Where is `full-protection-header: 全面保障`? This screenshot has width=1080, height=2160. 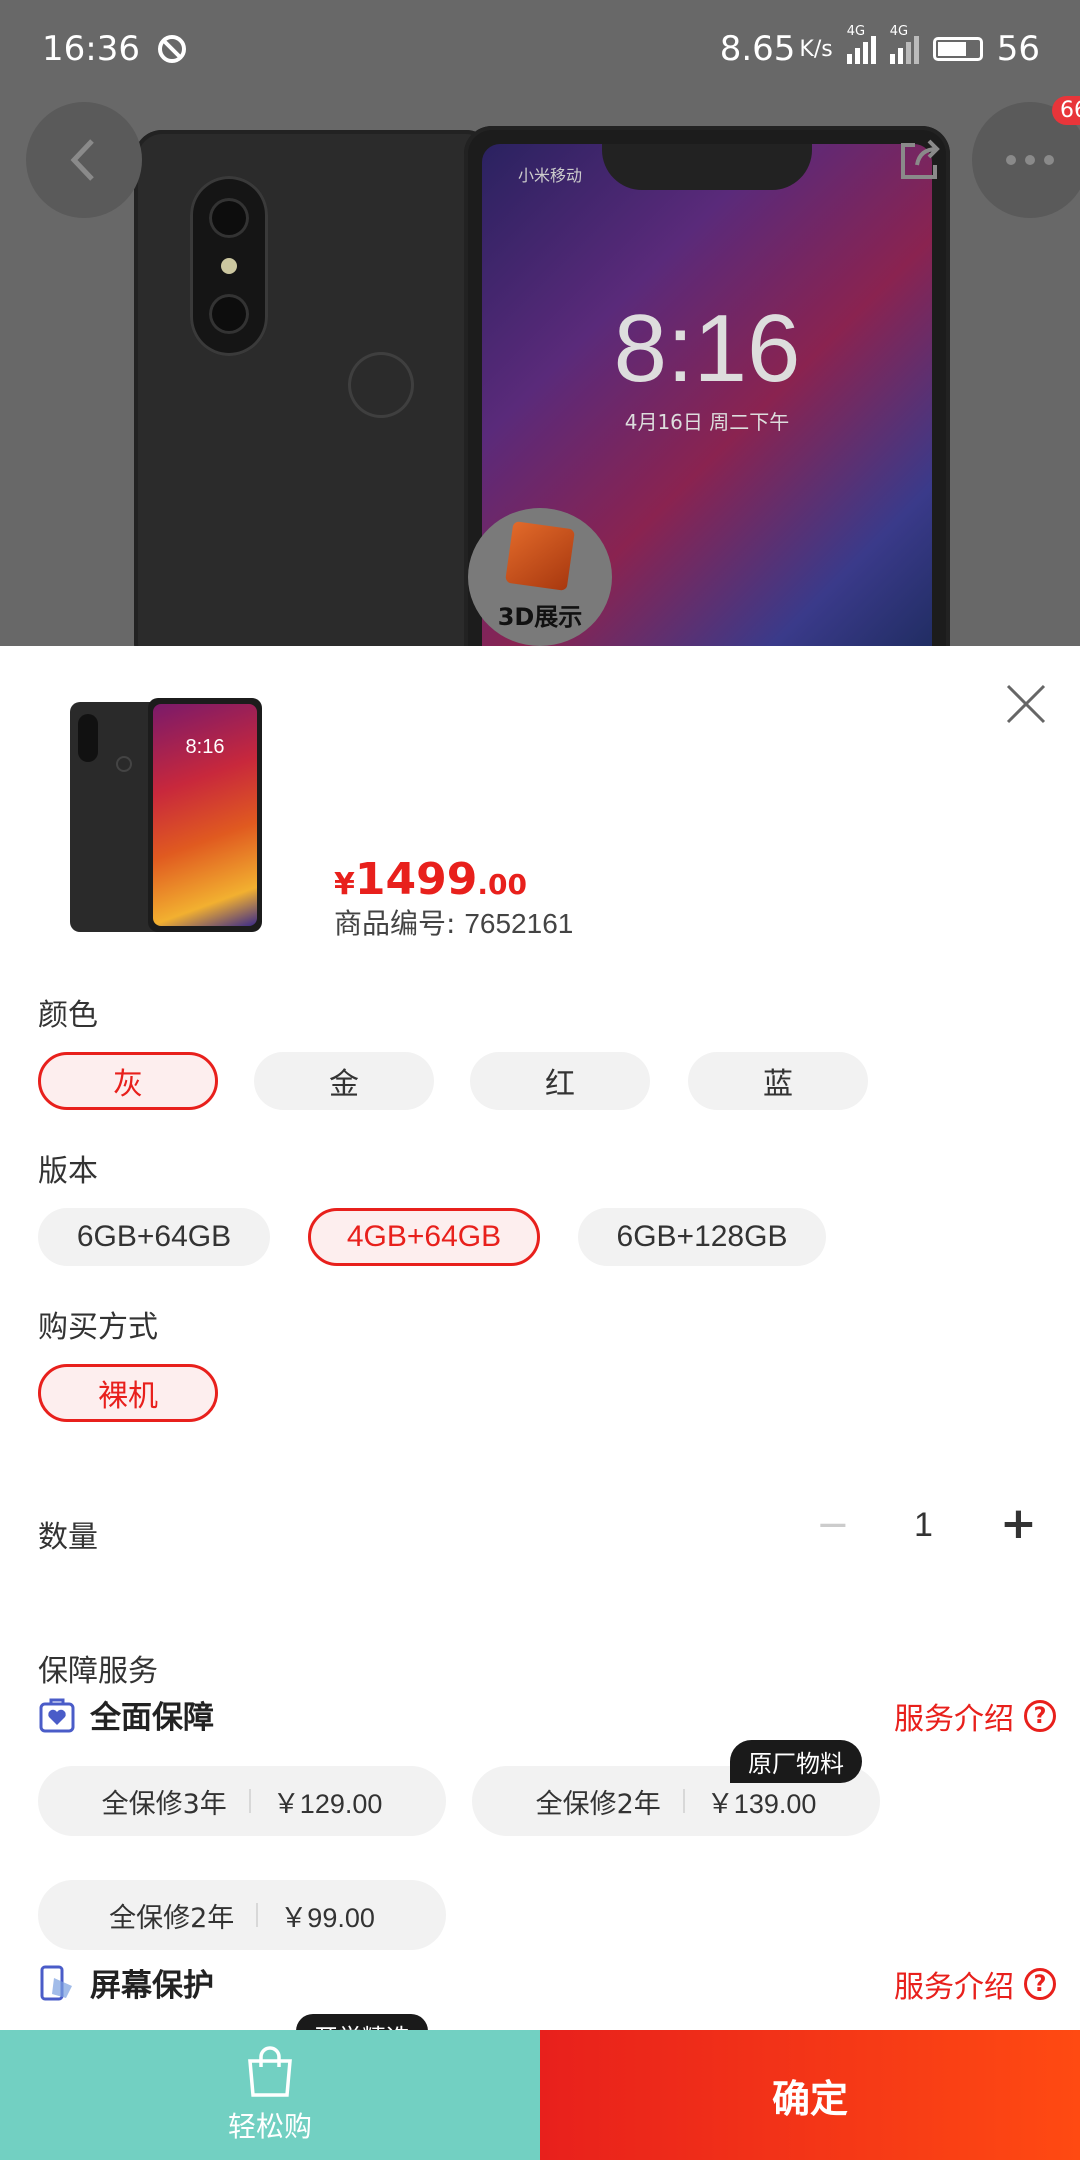
full-protection-header: 全面保障 is located at coordinates (126, 1714).